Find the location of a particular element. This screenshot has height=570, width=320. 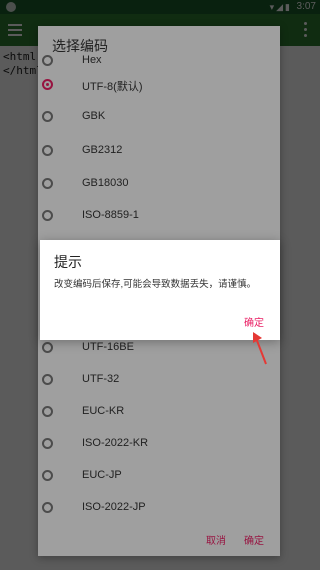

pointer-arrow-icon is located at coordinates (260, 348).